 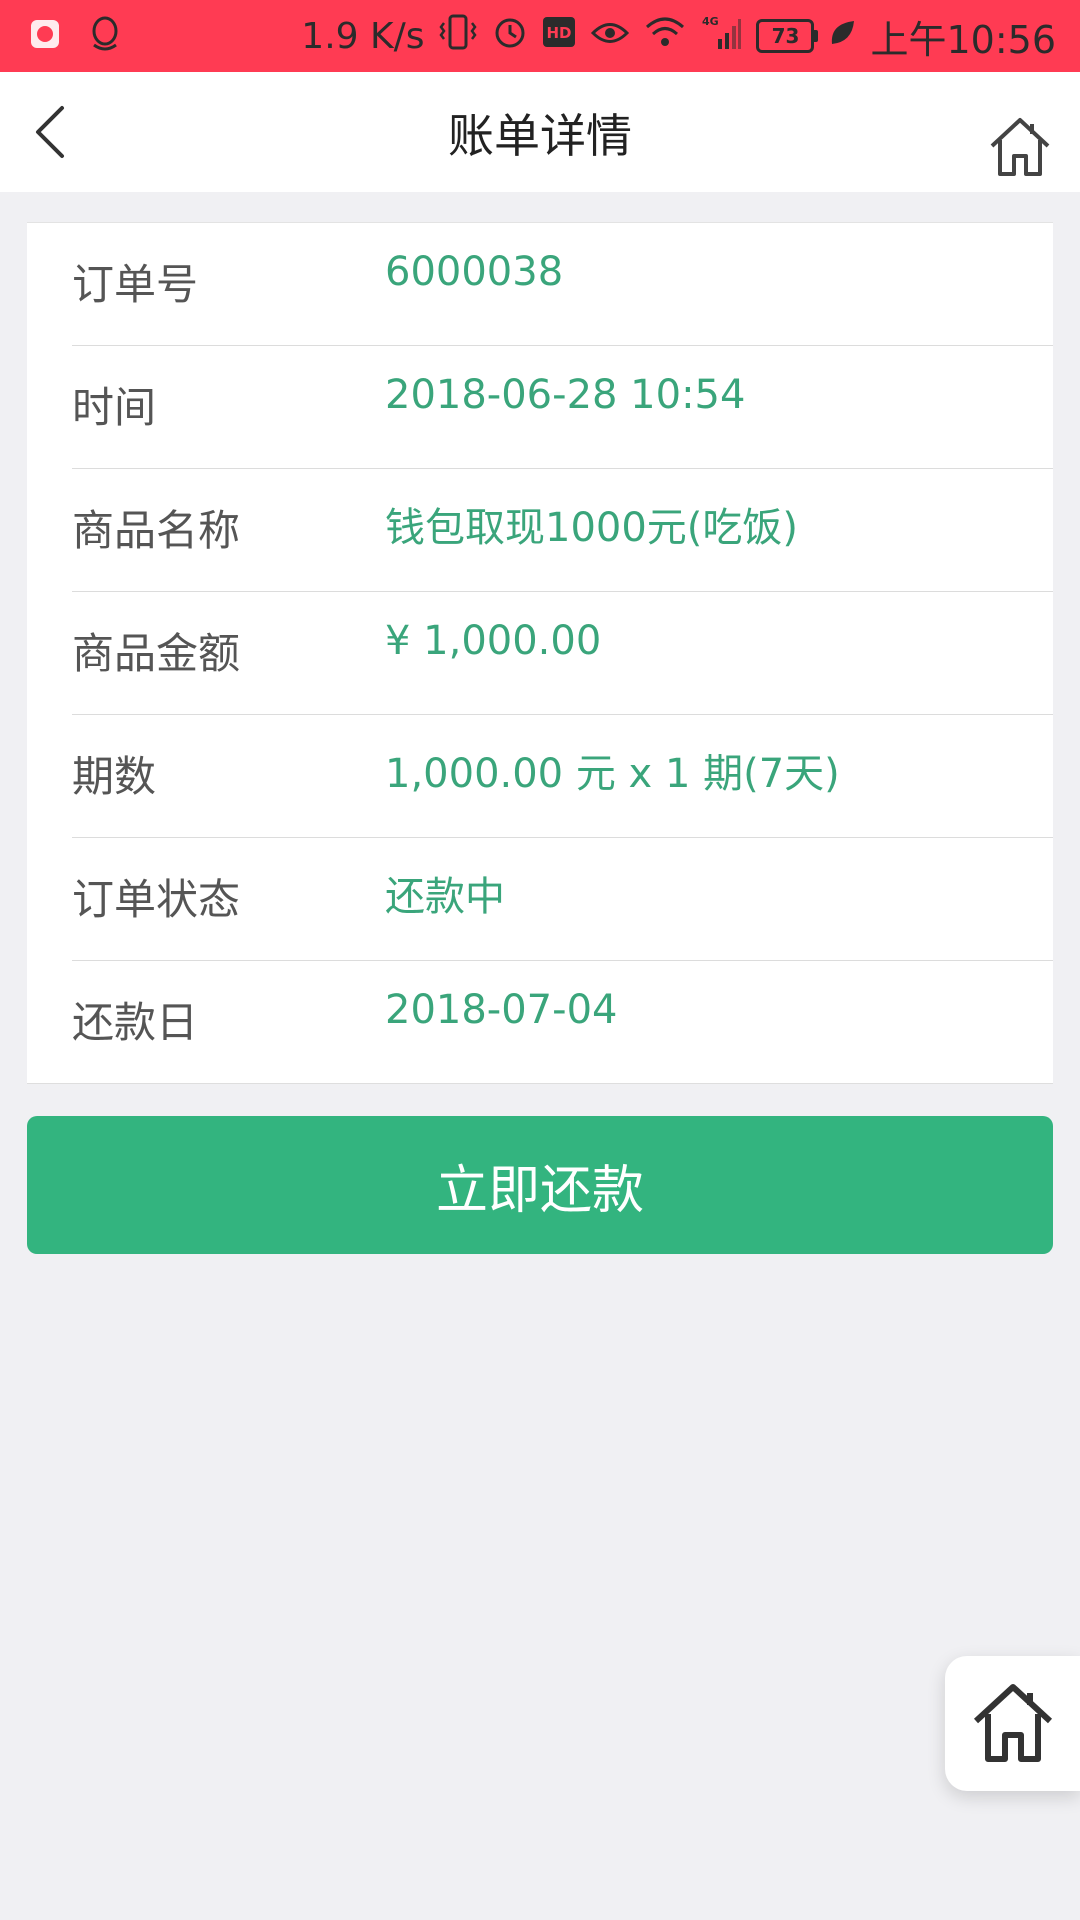 I want to click on home-button, so click(x=1020, y=148).